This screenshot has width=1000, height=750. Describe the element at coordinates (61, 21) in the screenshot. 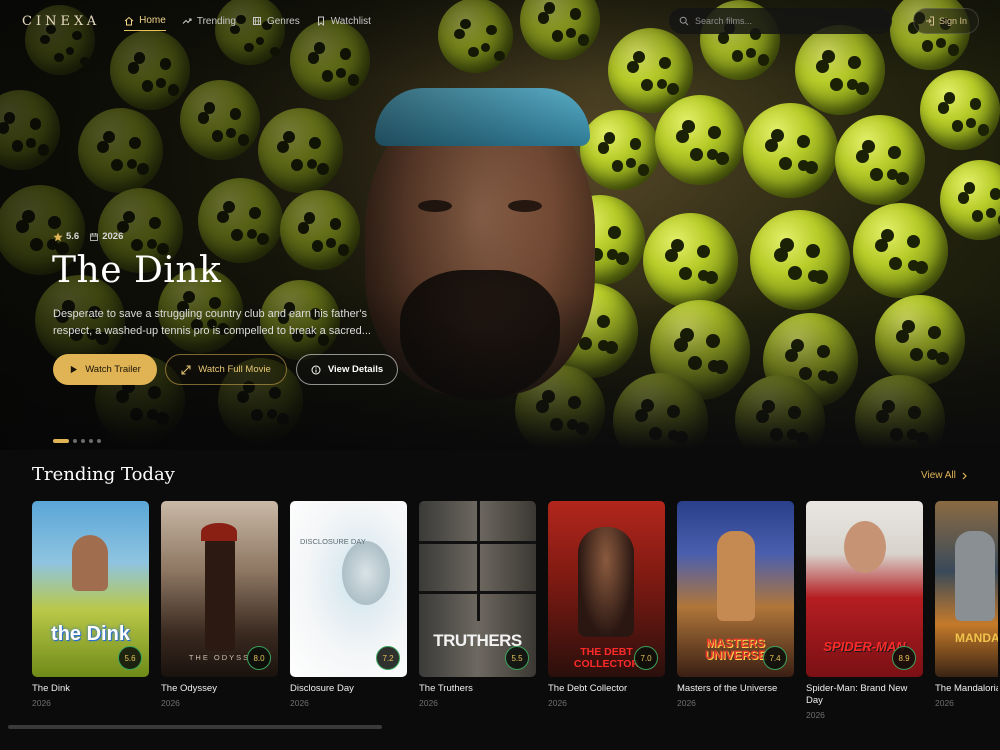

I see `logo: CINEXA` at that location.